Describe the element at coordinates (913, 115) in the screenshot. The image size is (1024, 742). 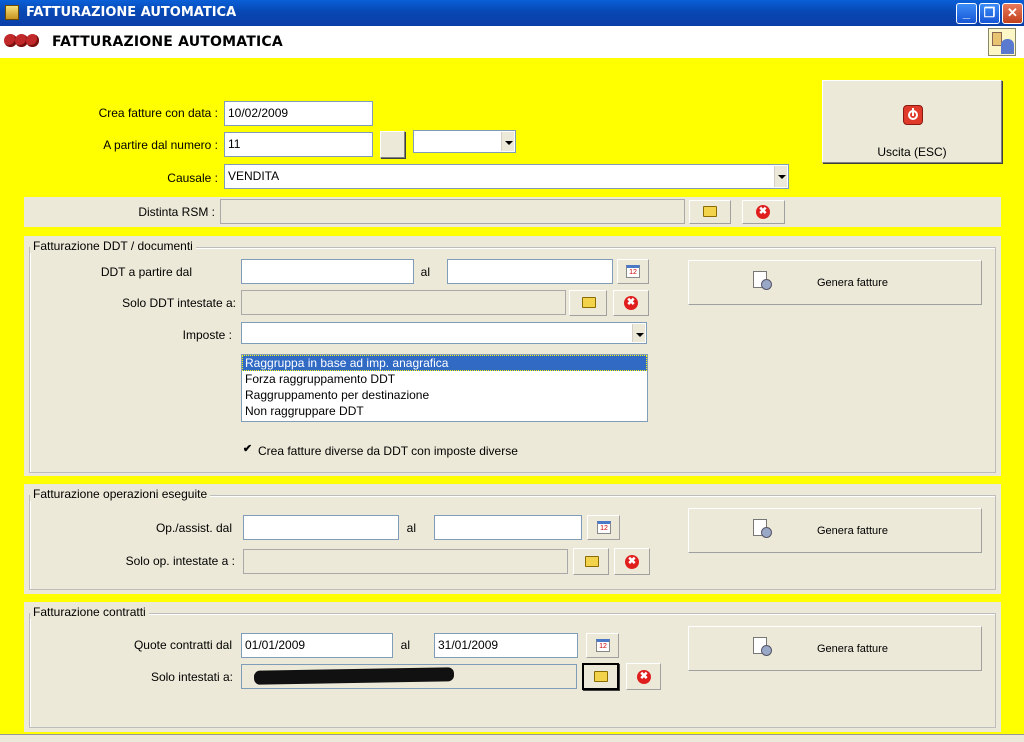
I see `power-icon` at that location.